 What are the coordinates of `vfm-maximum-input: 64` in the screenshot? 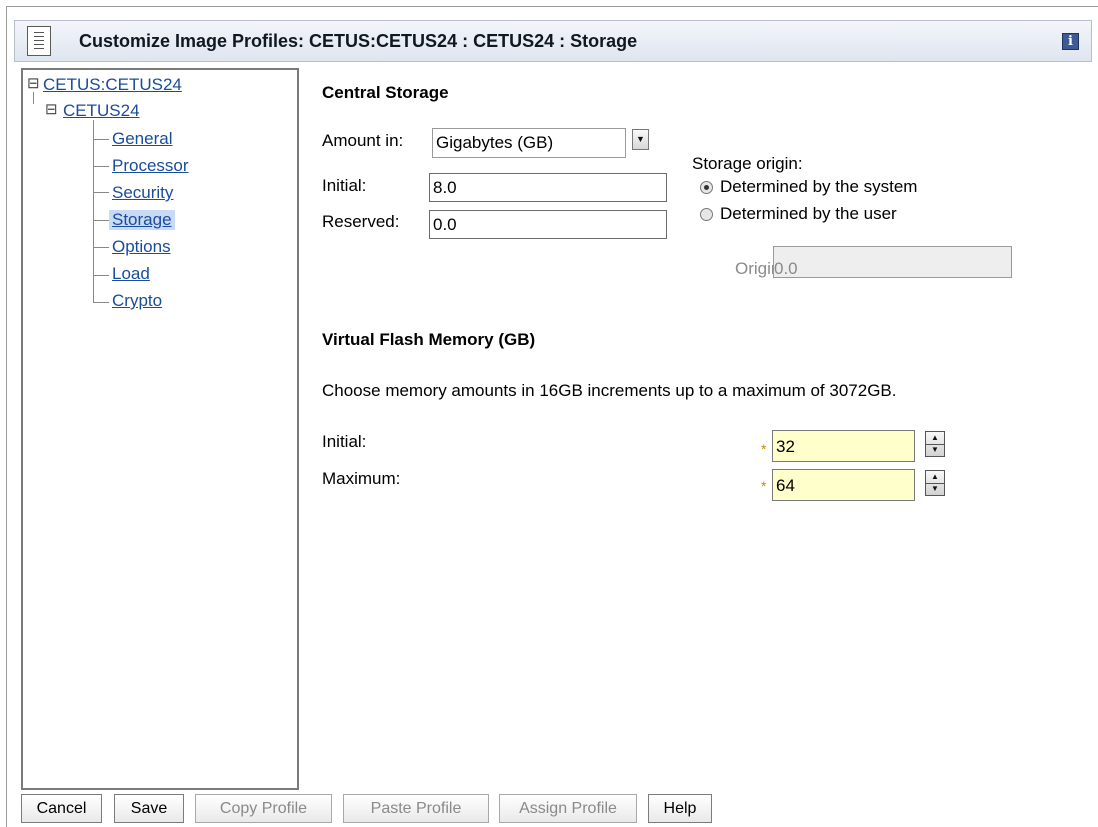 It's located at (843, 485).